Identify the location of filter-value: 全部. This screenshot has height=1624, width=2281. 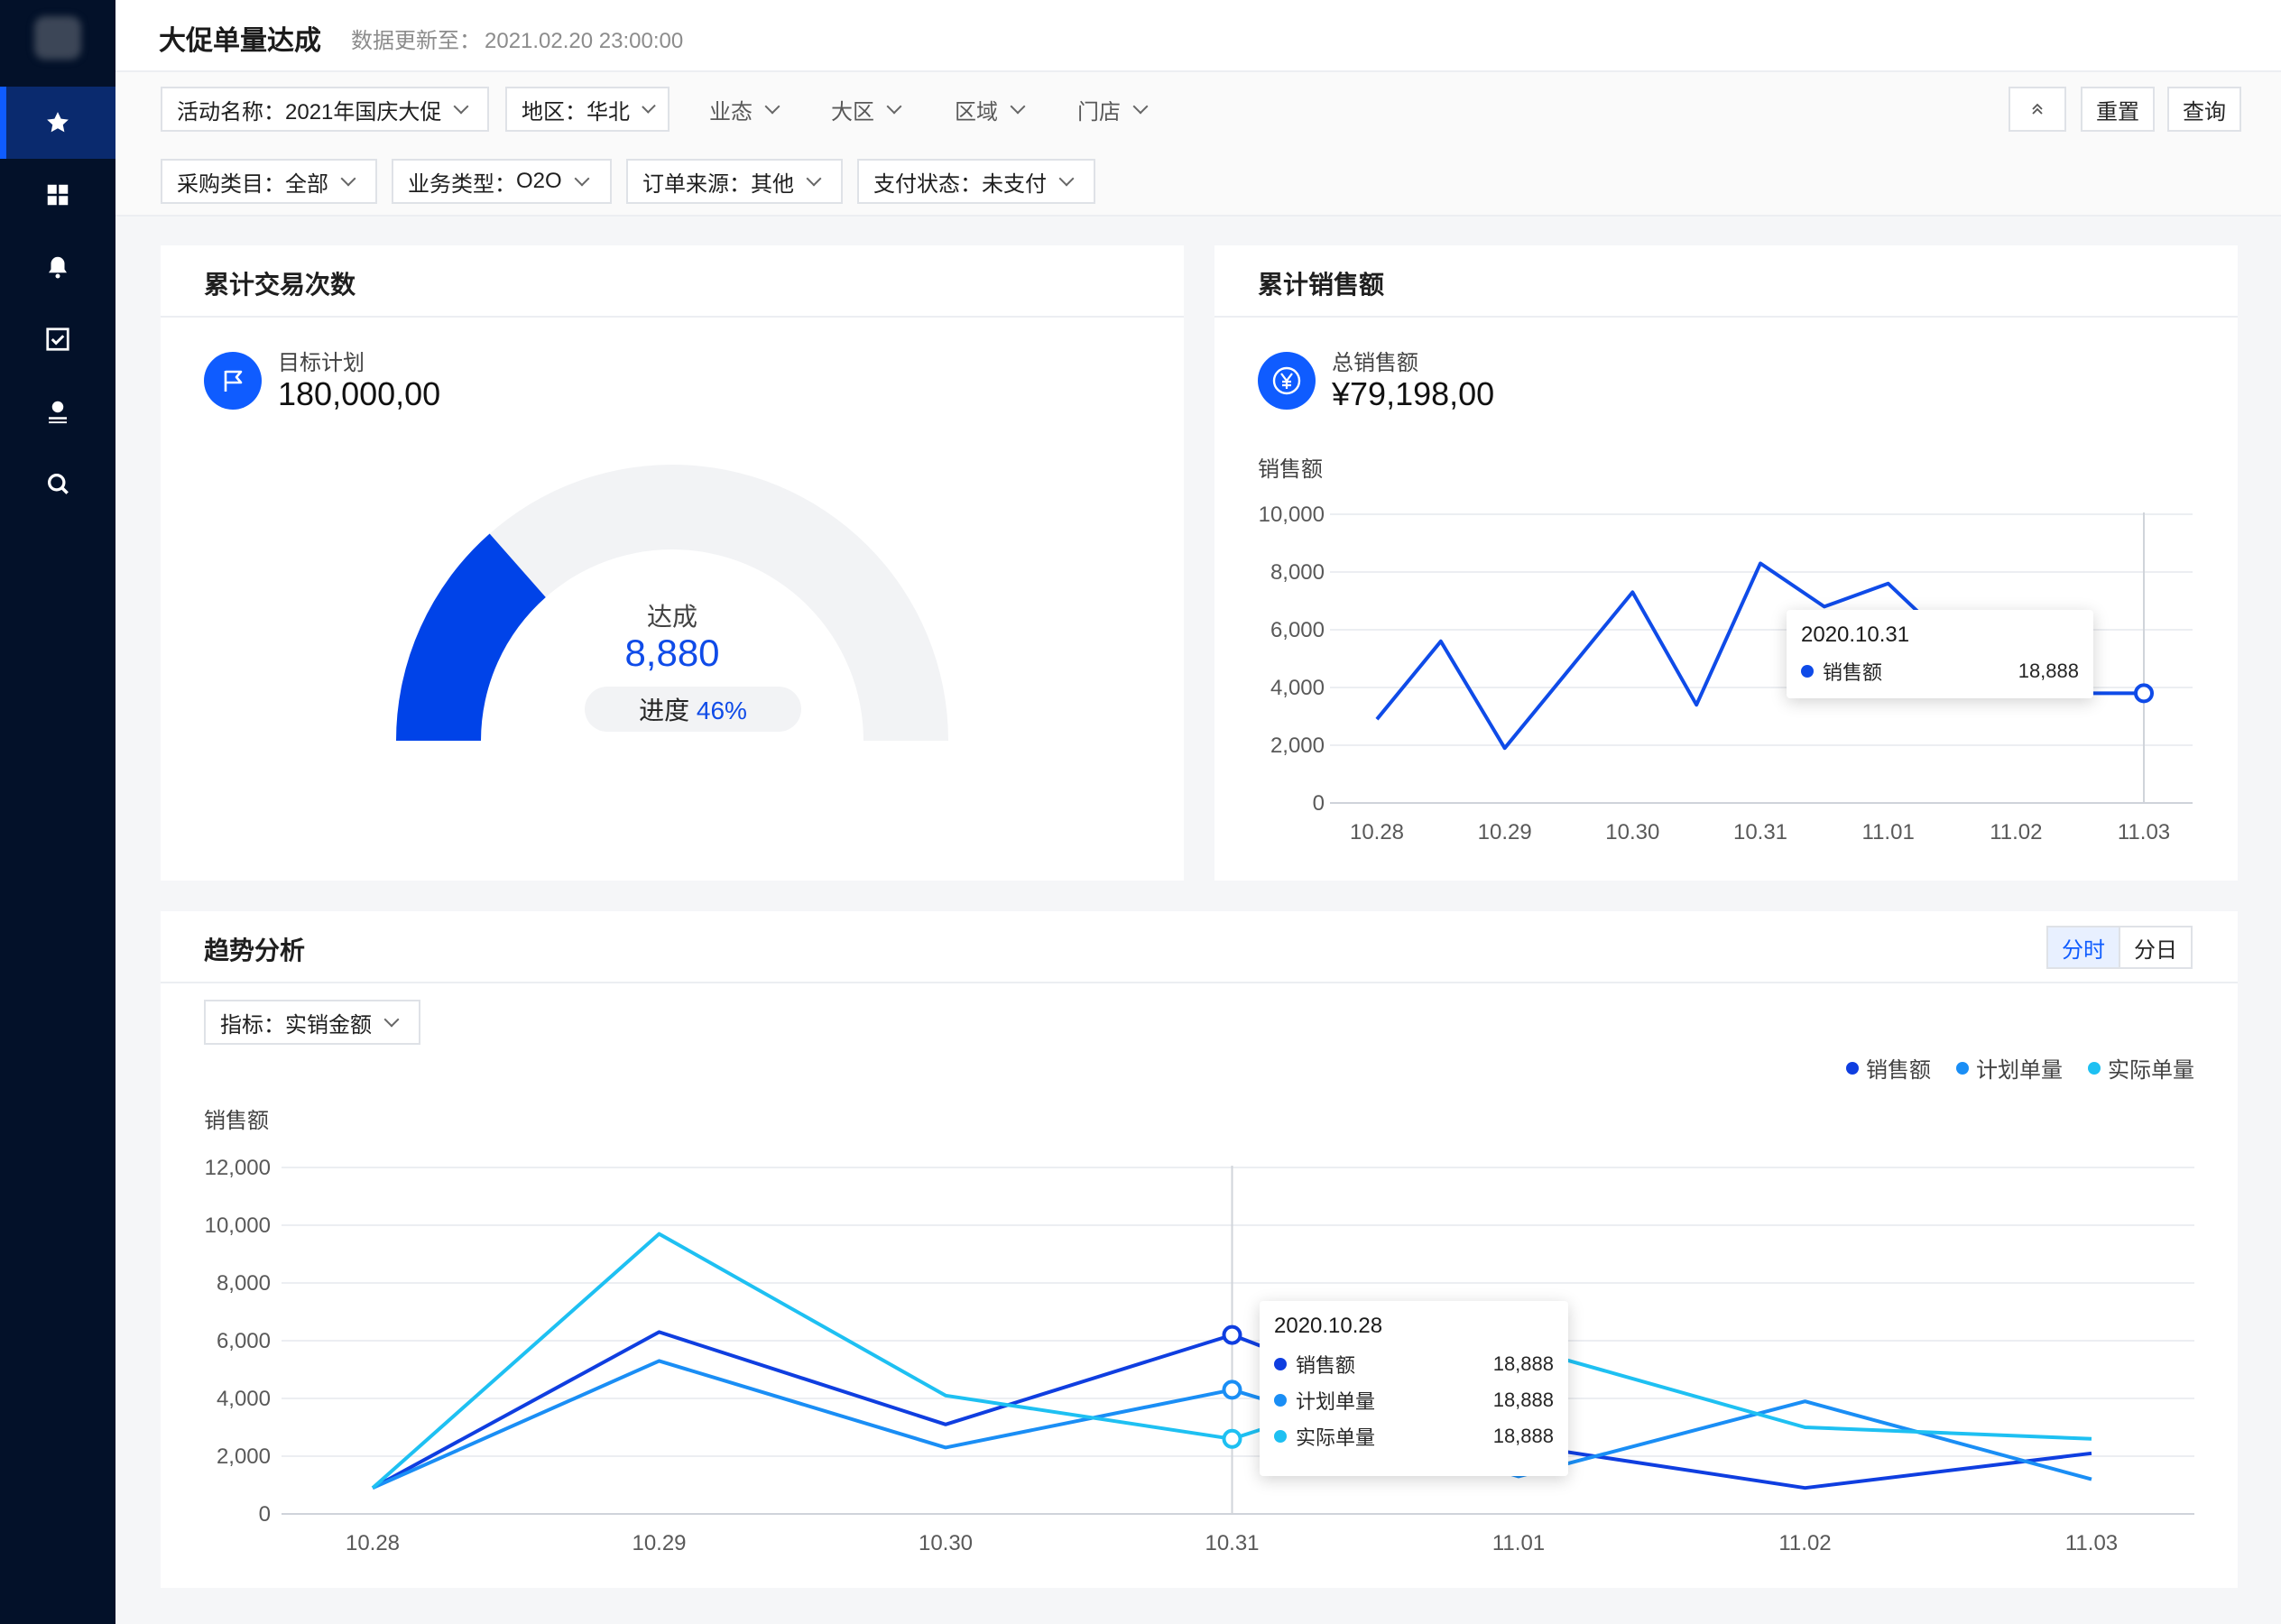
(306, 184).